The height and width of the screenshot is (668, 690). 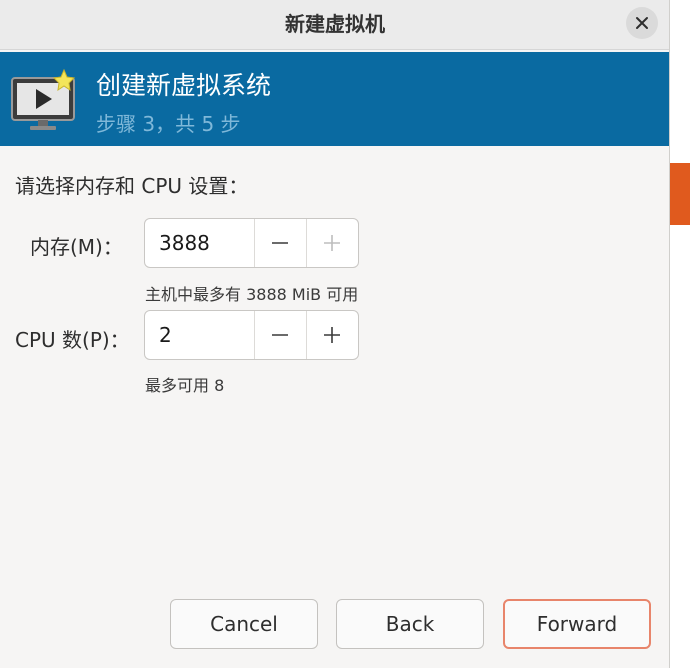 What do you see at coordinates (244, 624) in the screenshot?
I see `cancel-button: Cancel` at bounding box center [244, 624].